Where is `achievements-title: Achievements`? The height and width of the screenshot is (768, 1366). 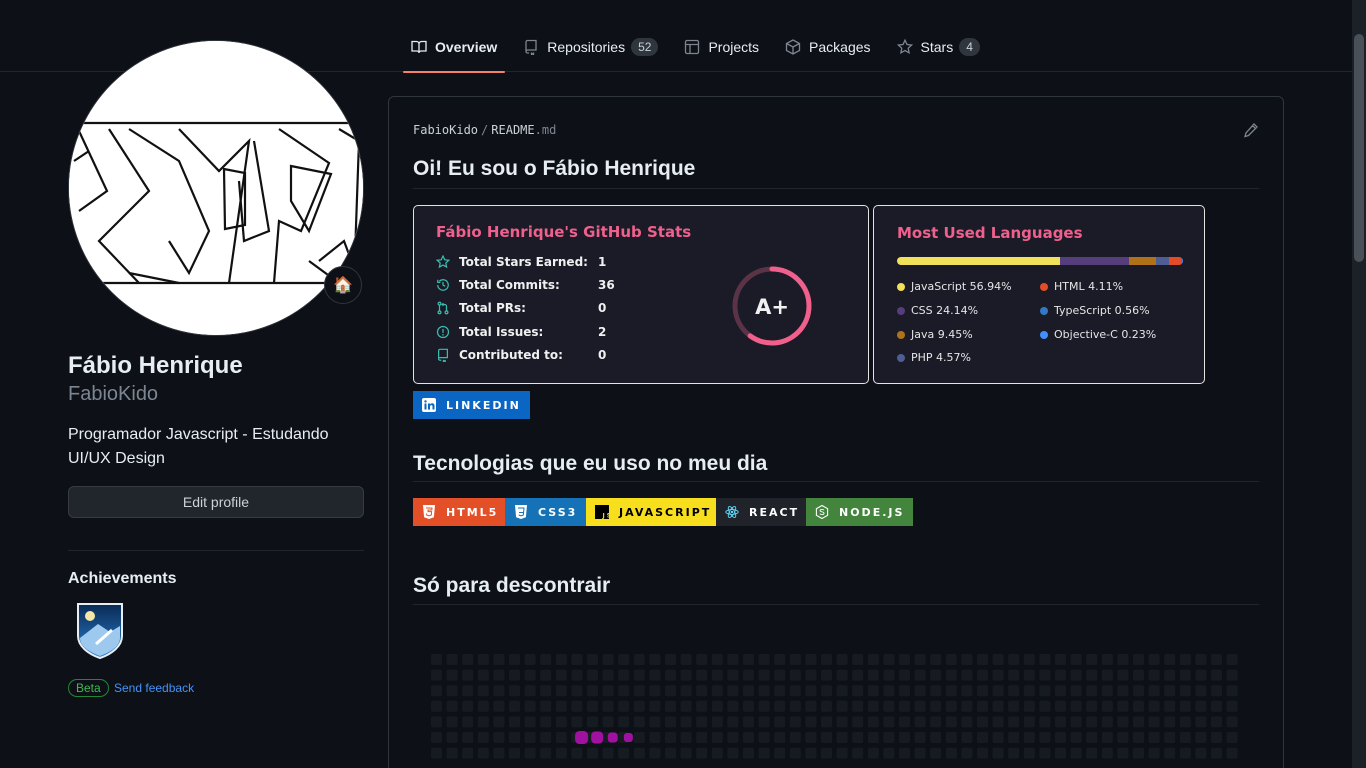 achievements-title: Achievements is located at coordinates (122, 579).